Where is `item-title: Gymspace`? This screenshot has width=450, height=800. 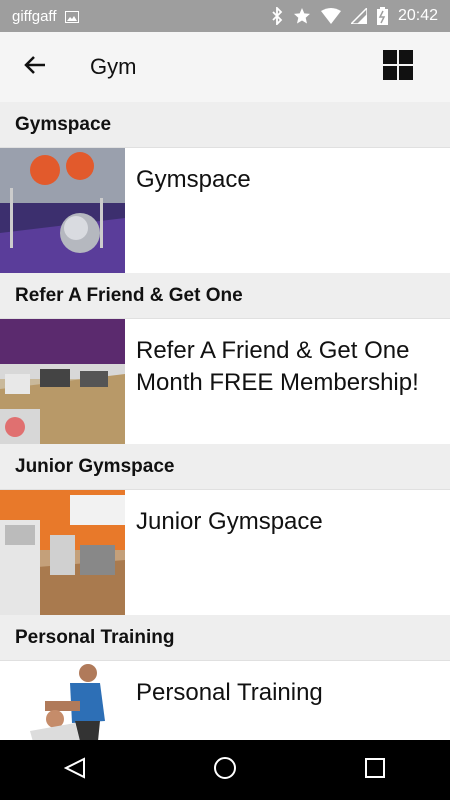 item-title: Gymspace is located at coordinates (193, 179).